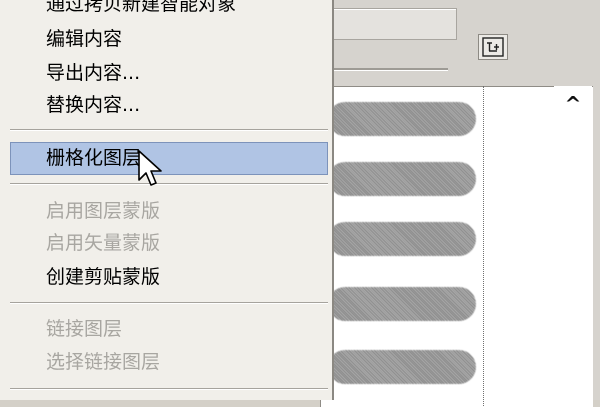 The width and height of the screenshot is (600, 407). I want to click on size-slider, so click(389, 69).